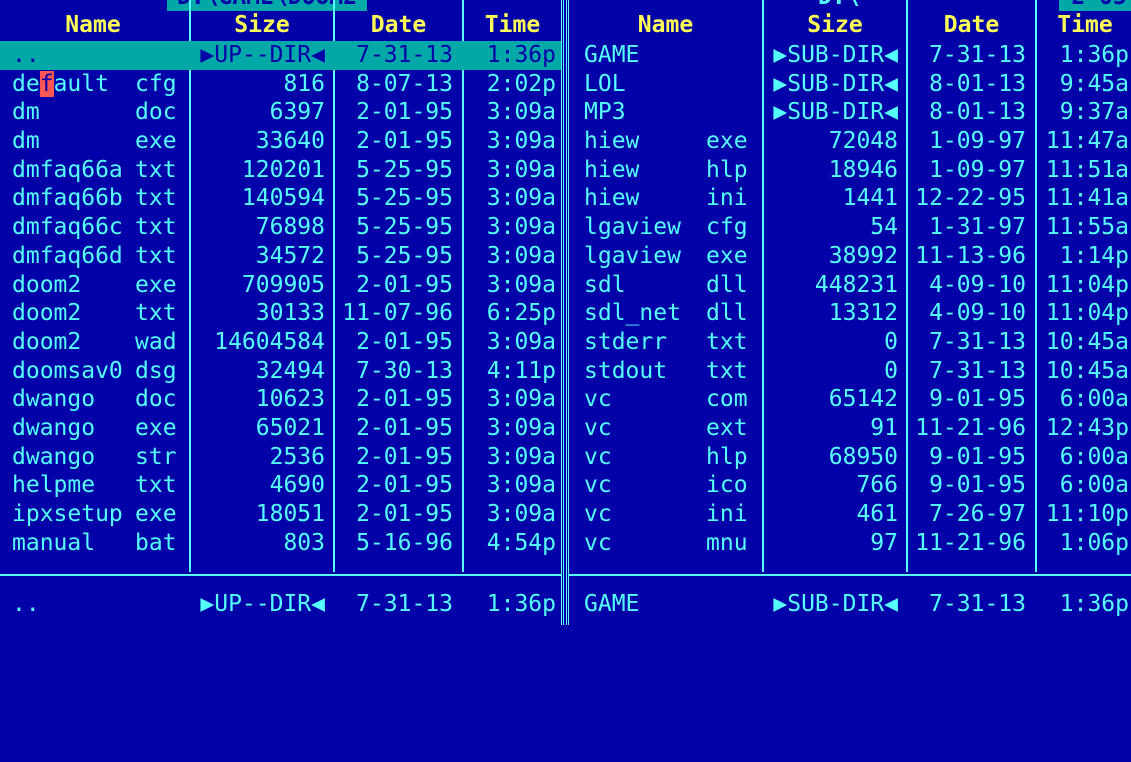  Describe the element at coordinates (1087, 169) in the screenshot. I see `file-time: 11:51a` at that location.